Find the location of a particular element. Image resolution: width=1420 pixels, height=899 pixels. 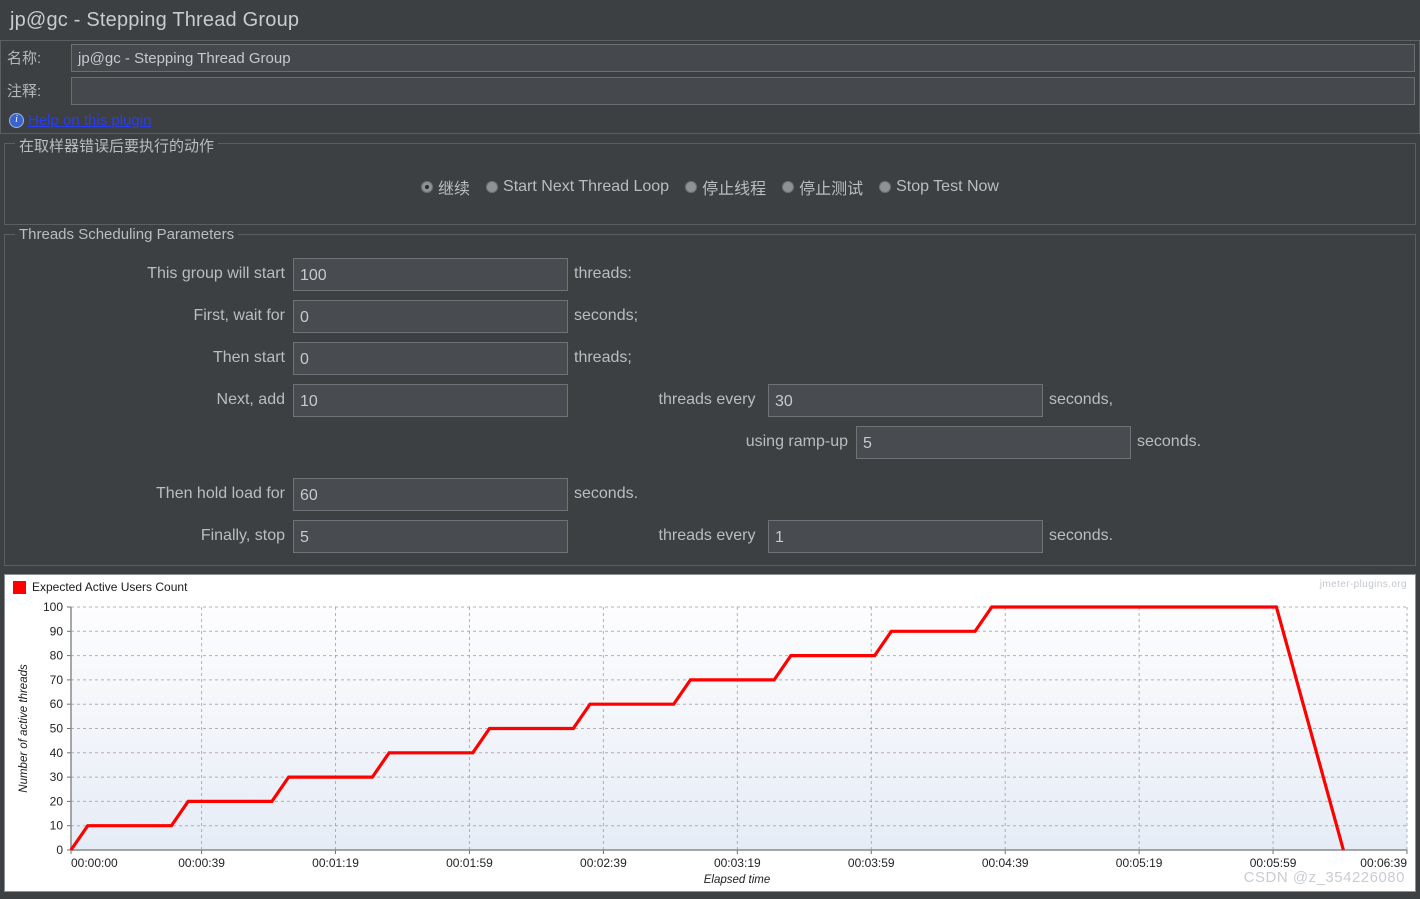

finally-stop-unit: seconds. is located at coordinates (1081, 535).